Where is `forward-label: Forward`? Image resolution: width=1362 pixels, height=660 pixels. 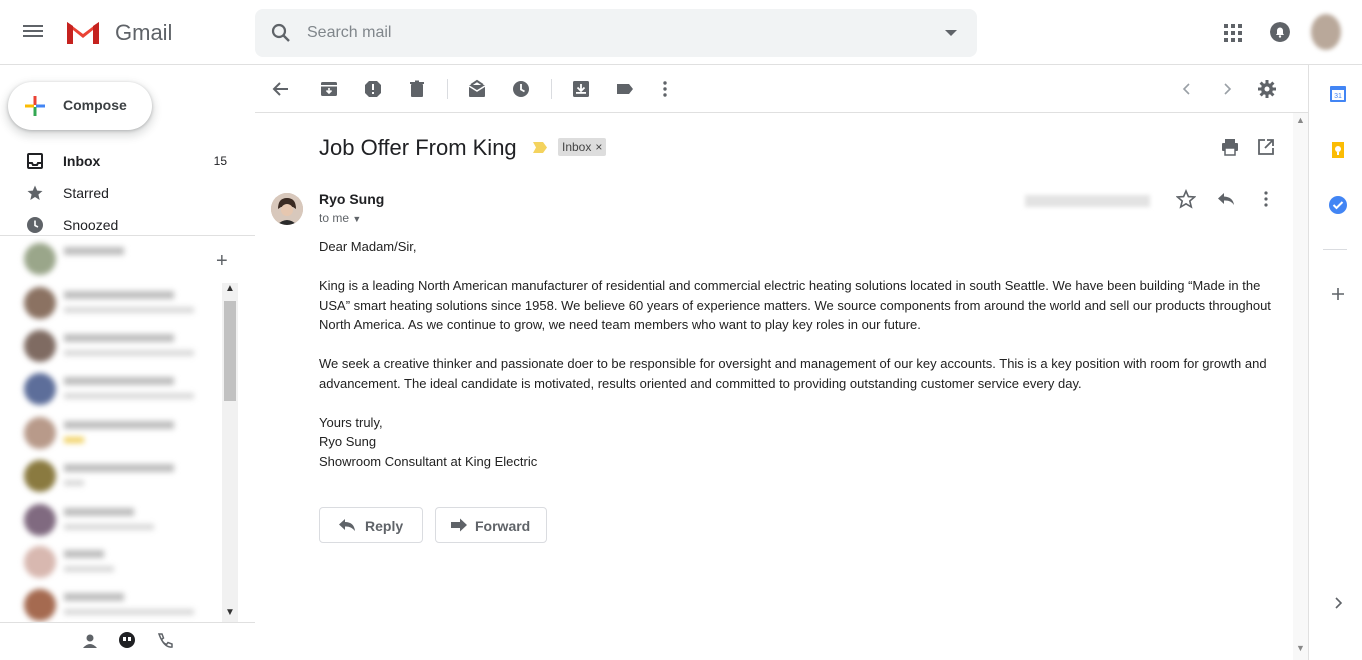 forward-label: Forward is located at coordinates (503, 526).